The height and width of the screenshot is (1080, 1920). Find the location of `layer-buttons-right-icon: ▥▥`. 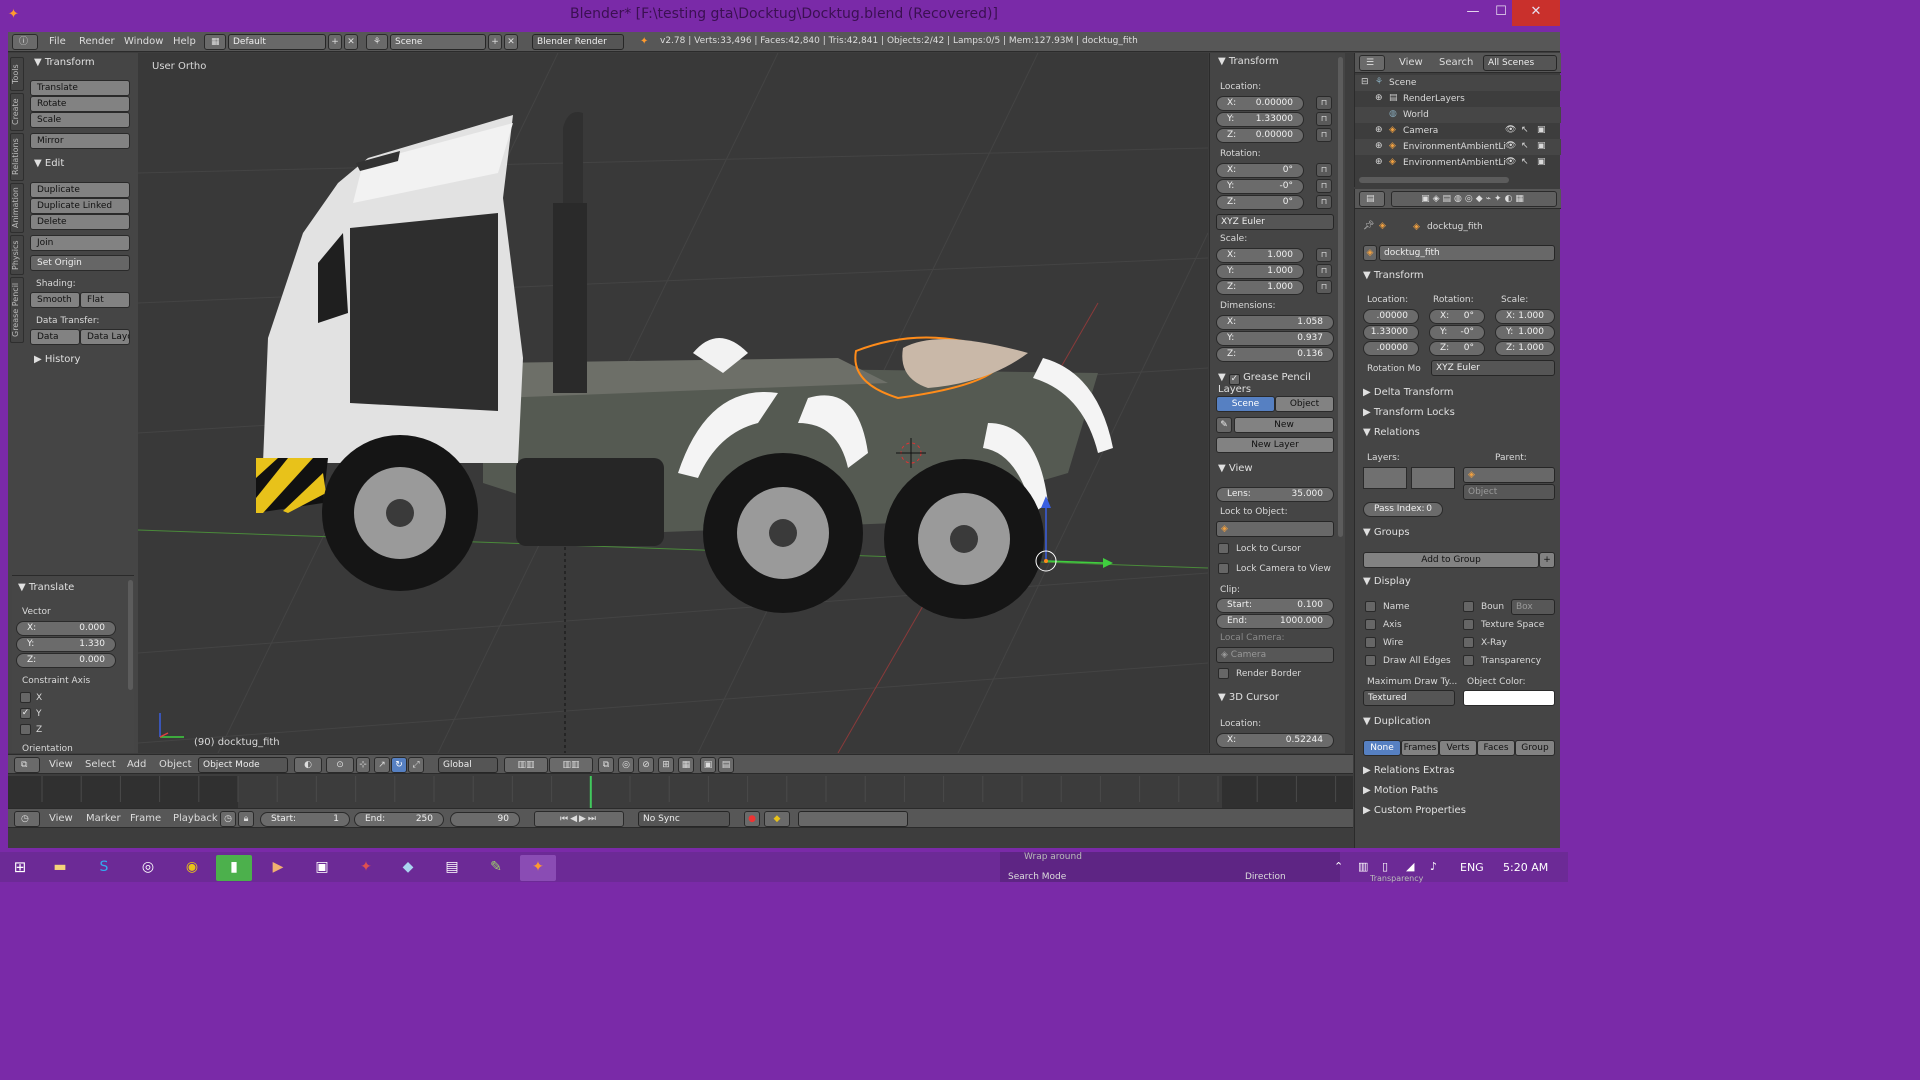

layer-buttons-right-icon: ▥▥ is located at coordinates (571, 765).